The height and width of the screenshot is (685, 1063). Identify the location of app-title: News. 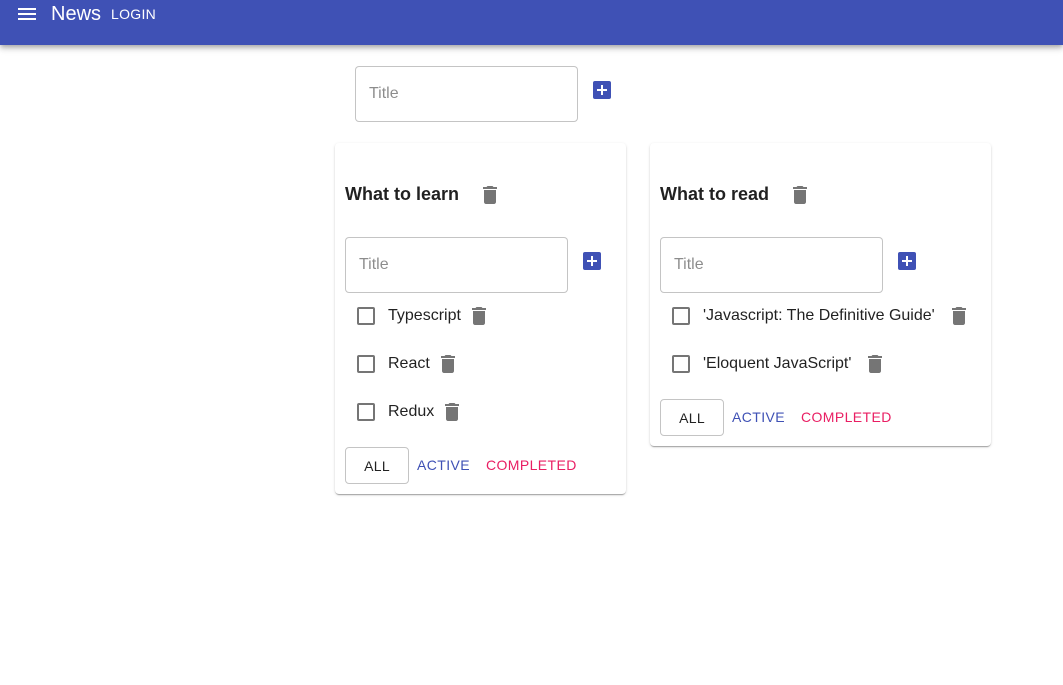
(76, 14).